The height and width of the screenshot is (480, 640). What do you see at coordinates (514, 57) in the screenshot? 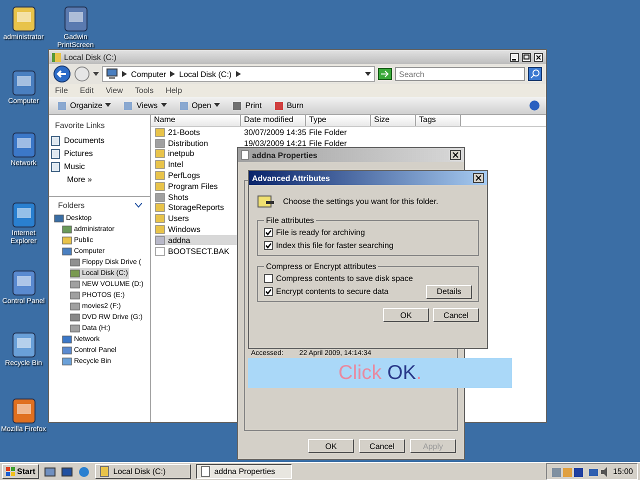
I see `minimize-button` at bounding box center [514, 57].